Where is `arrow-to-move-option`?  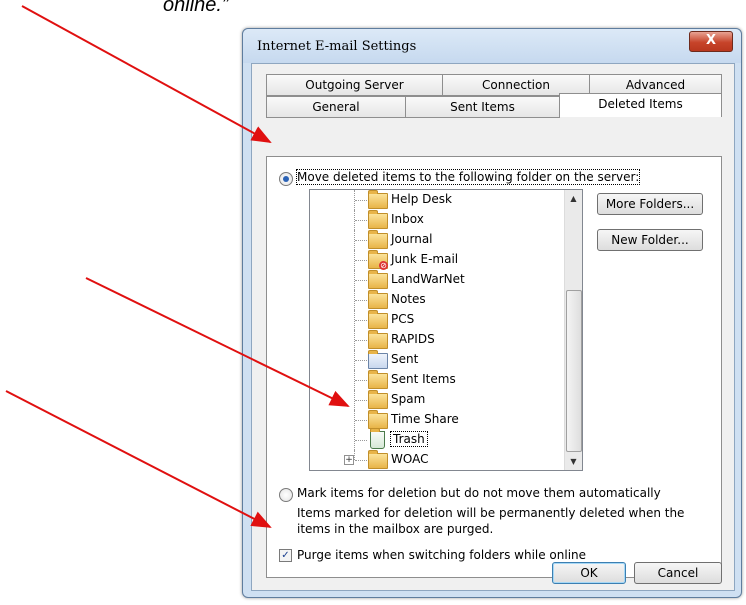
arrow-to-move-option is located at coordinates (146, 74).